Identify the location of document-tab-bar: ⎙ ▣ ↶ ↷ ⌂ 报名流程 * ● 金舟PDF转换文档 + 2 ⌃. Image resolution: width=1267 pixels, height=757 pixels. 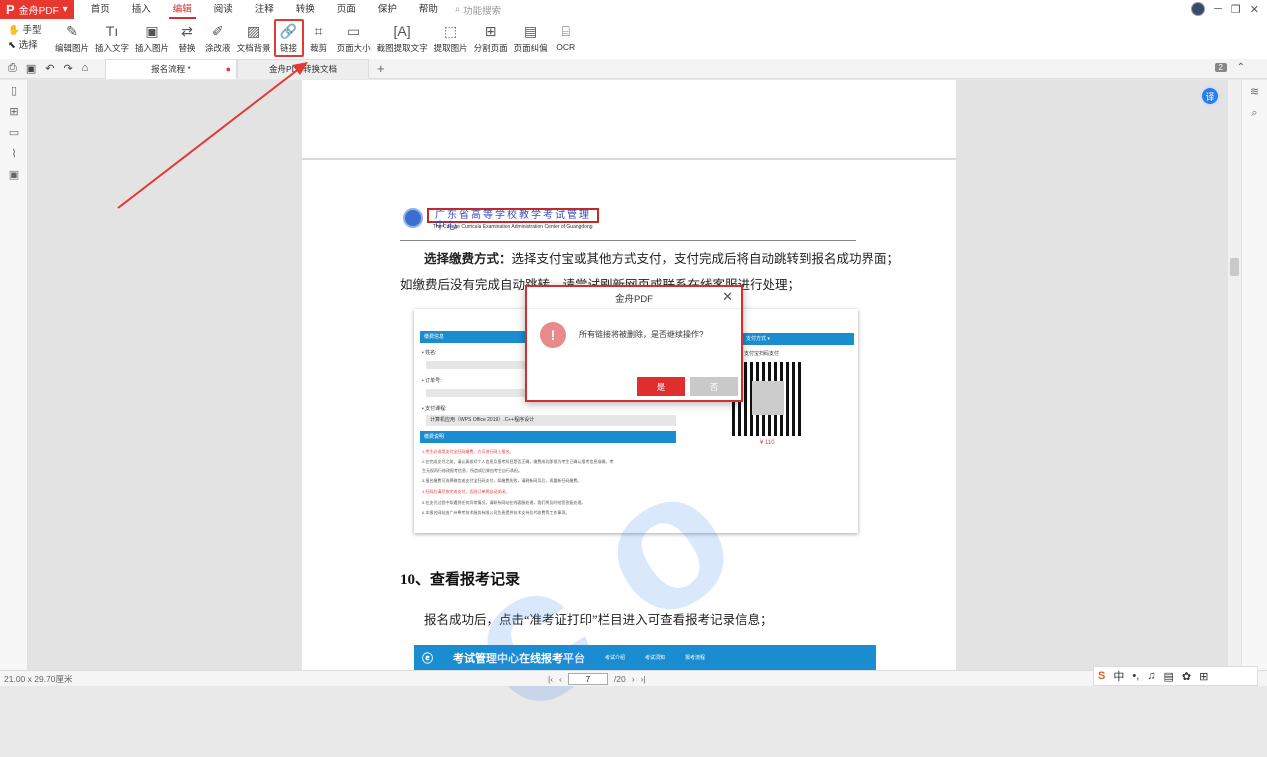
(633, 68).